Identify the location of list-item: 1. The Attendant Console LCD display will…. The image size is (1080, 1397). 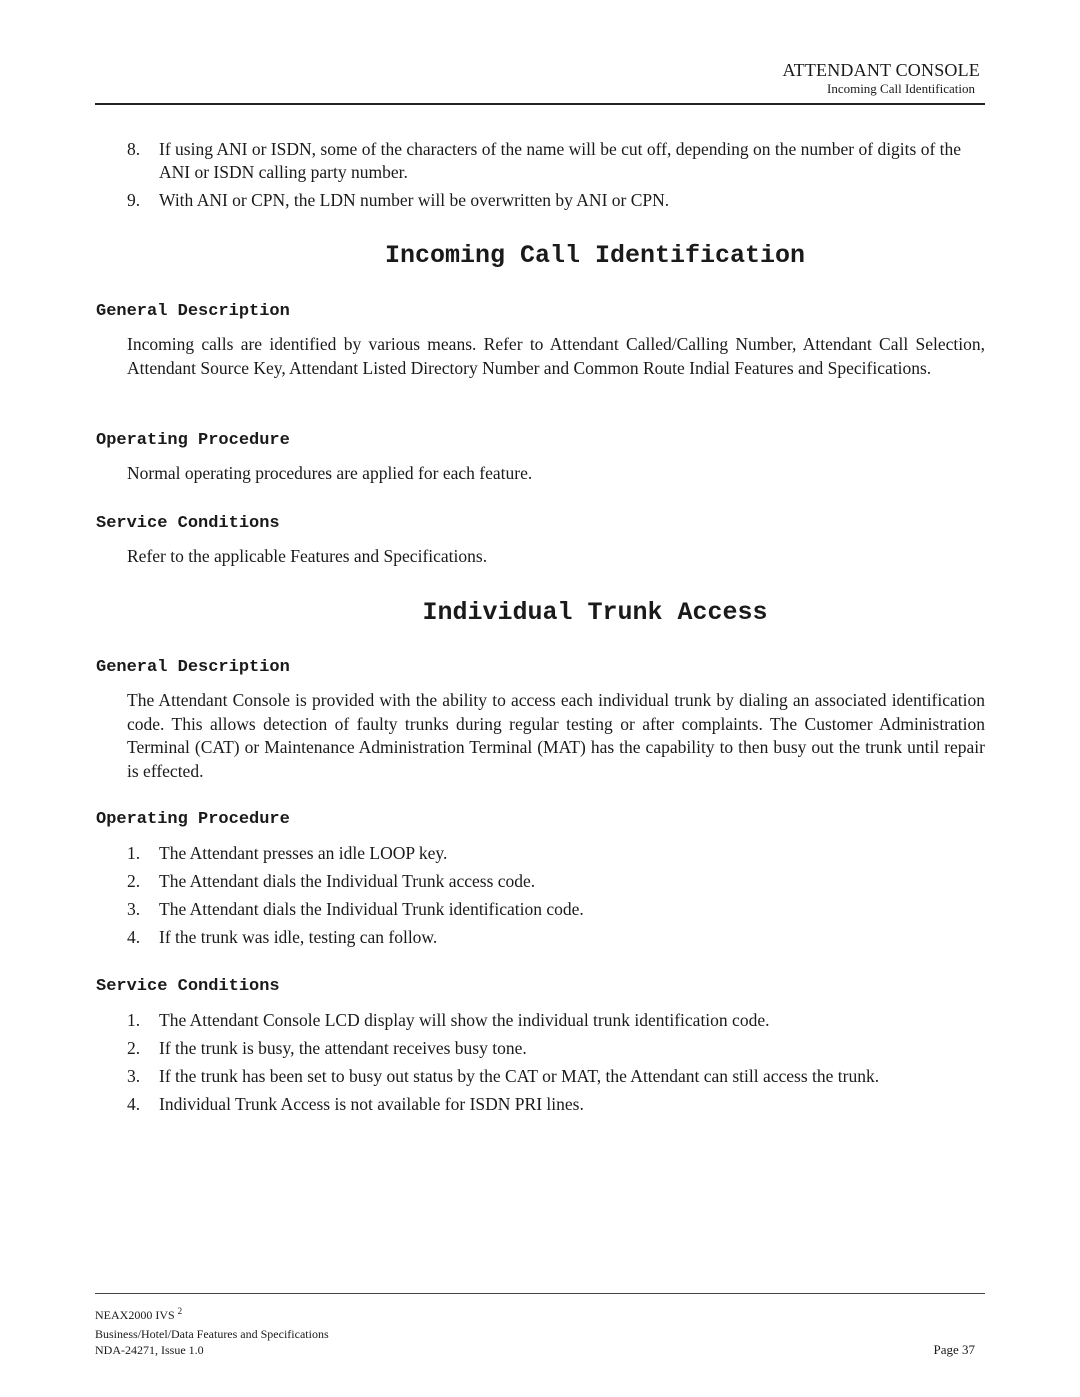
(448, 1020).